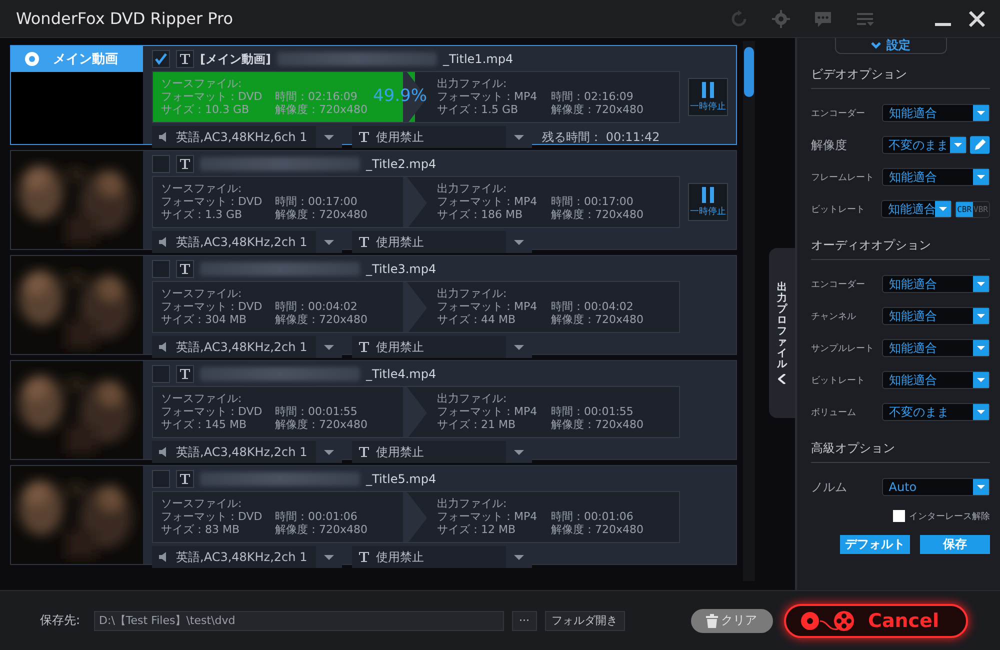  Describe the element at coordinates (584, 620) in the screenshot. I see `open-folder-button: フォルダ開き` at that location.